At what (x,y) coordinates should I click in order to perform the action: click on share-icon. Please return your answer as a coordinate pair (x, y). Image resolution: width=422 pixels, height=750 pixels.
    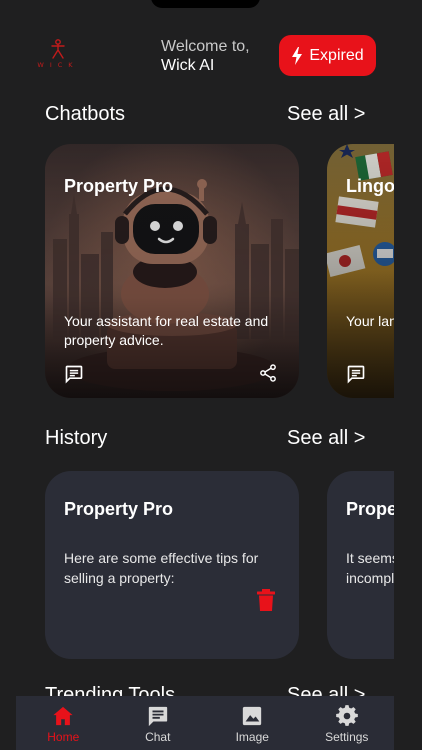
    Looking at the image, I should click on (268, 373).